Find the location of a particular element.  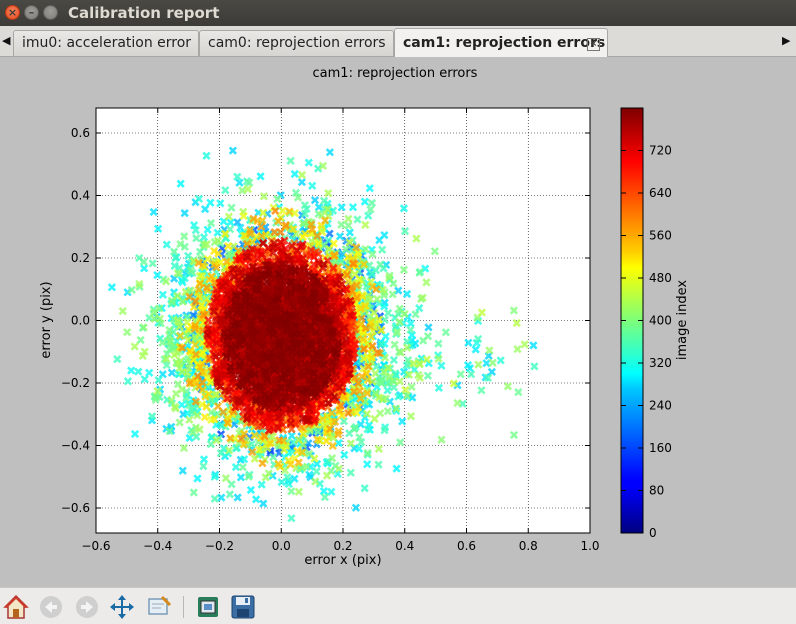

chart-title: cam1: reprojection errors is located at coordinates (395, 73).